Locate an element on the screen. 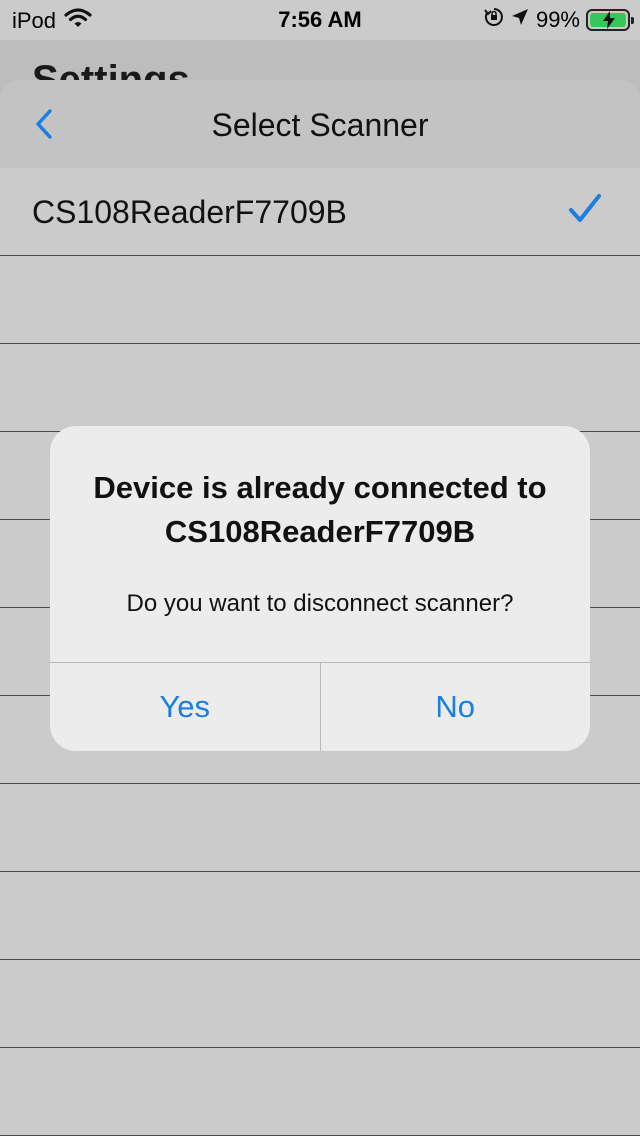  status-right: 99% is located at coordinates (559, 20).